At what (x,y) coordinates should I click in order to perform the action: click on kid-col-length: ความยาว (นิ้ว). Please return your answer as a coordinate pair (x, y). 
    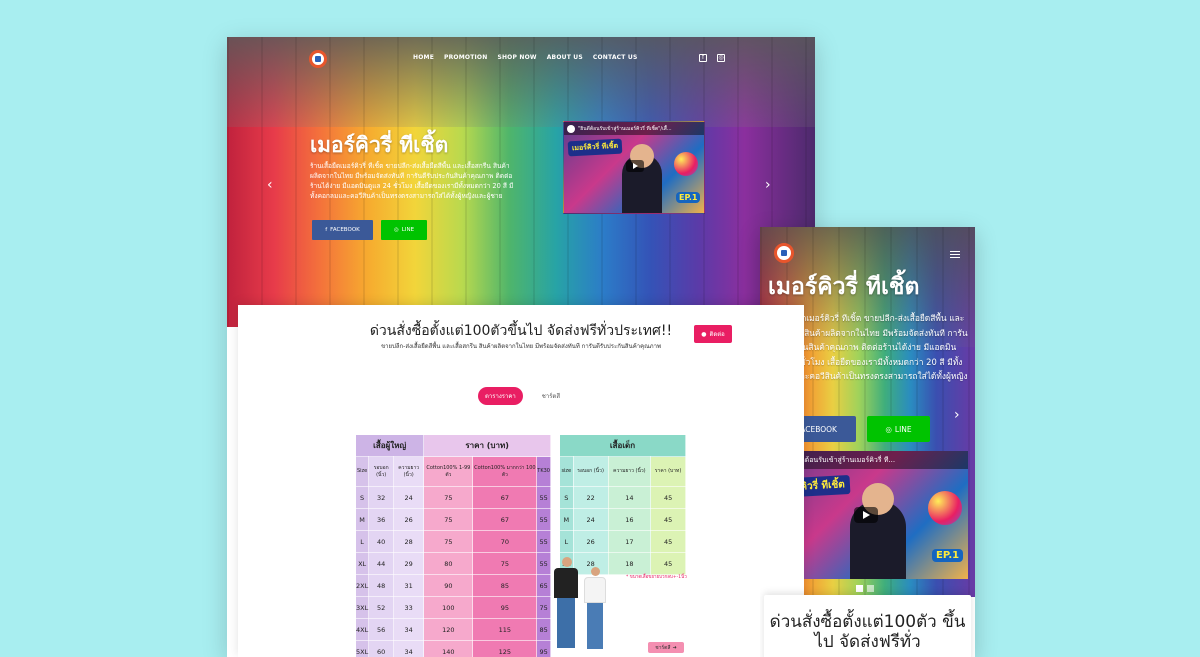
    Looking at the image, I should click on (629, 471).